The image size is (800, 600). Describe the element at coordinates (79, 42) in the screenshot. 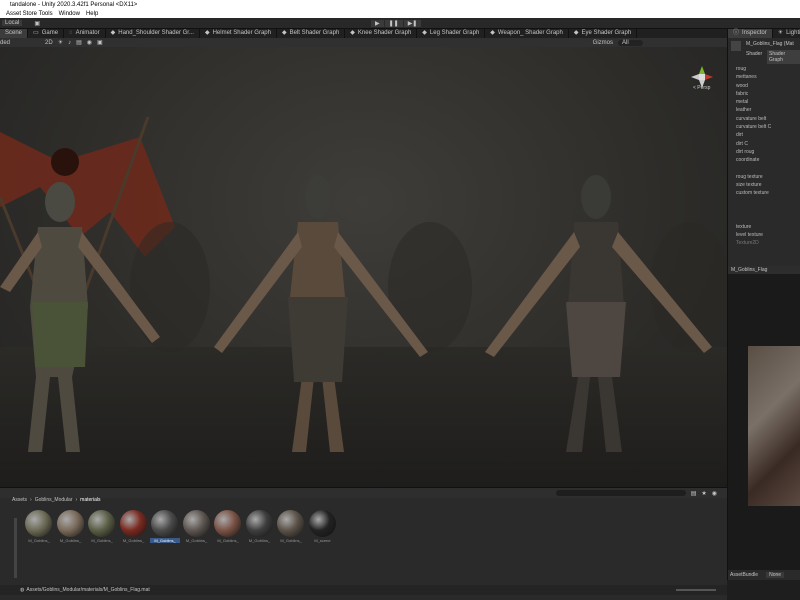

I see `effects-icon: ▤` at that location.